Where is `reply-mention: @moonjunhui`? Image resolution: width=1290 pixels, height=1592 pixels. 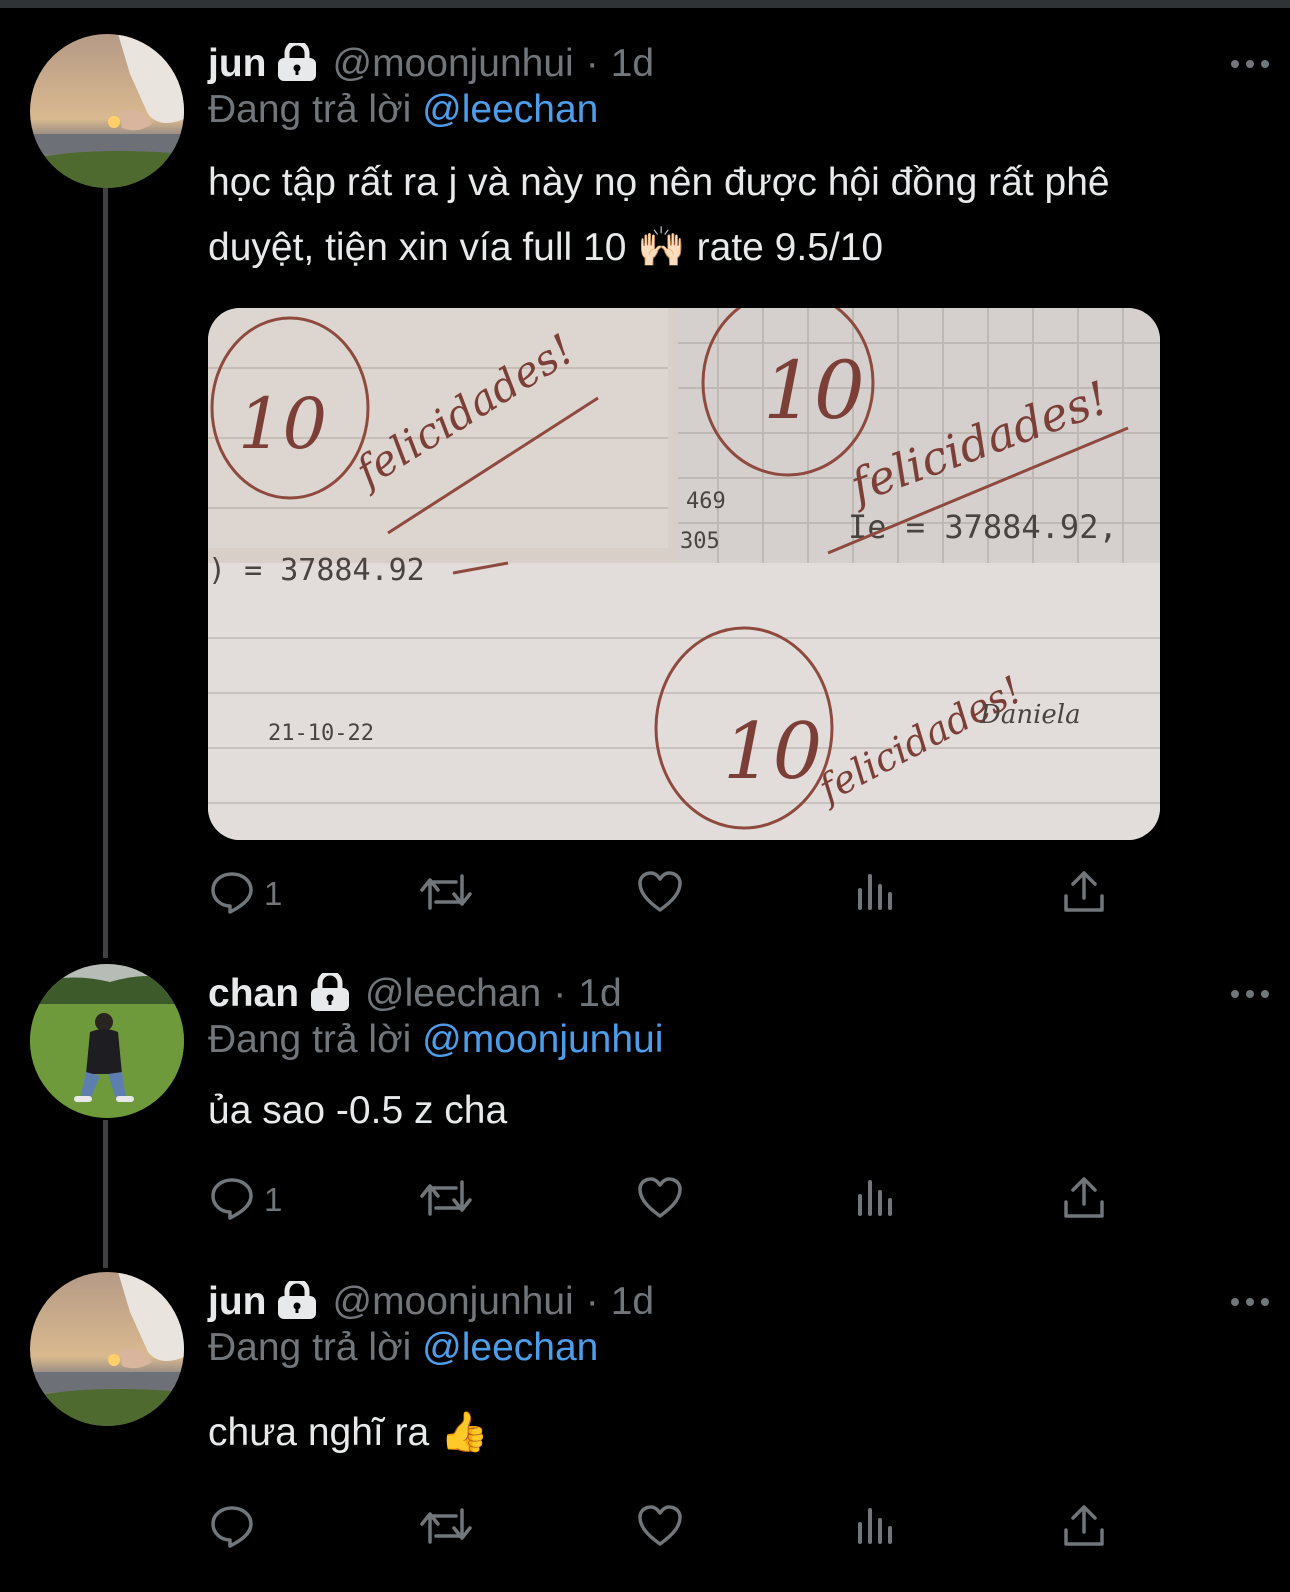
reply-mention: @moonjunhui is located at coordinates (542, 1039).